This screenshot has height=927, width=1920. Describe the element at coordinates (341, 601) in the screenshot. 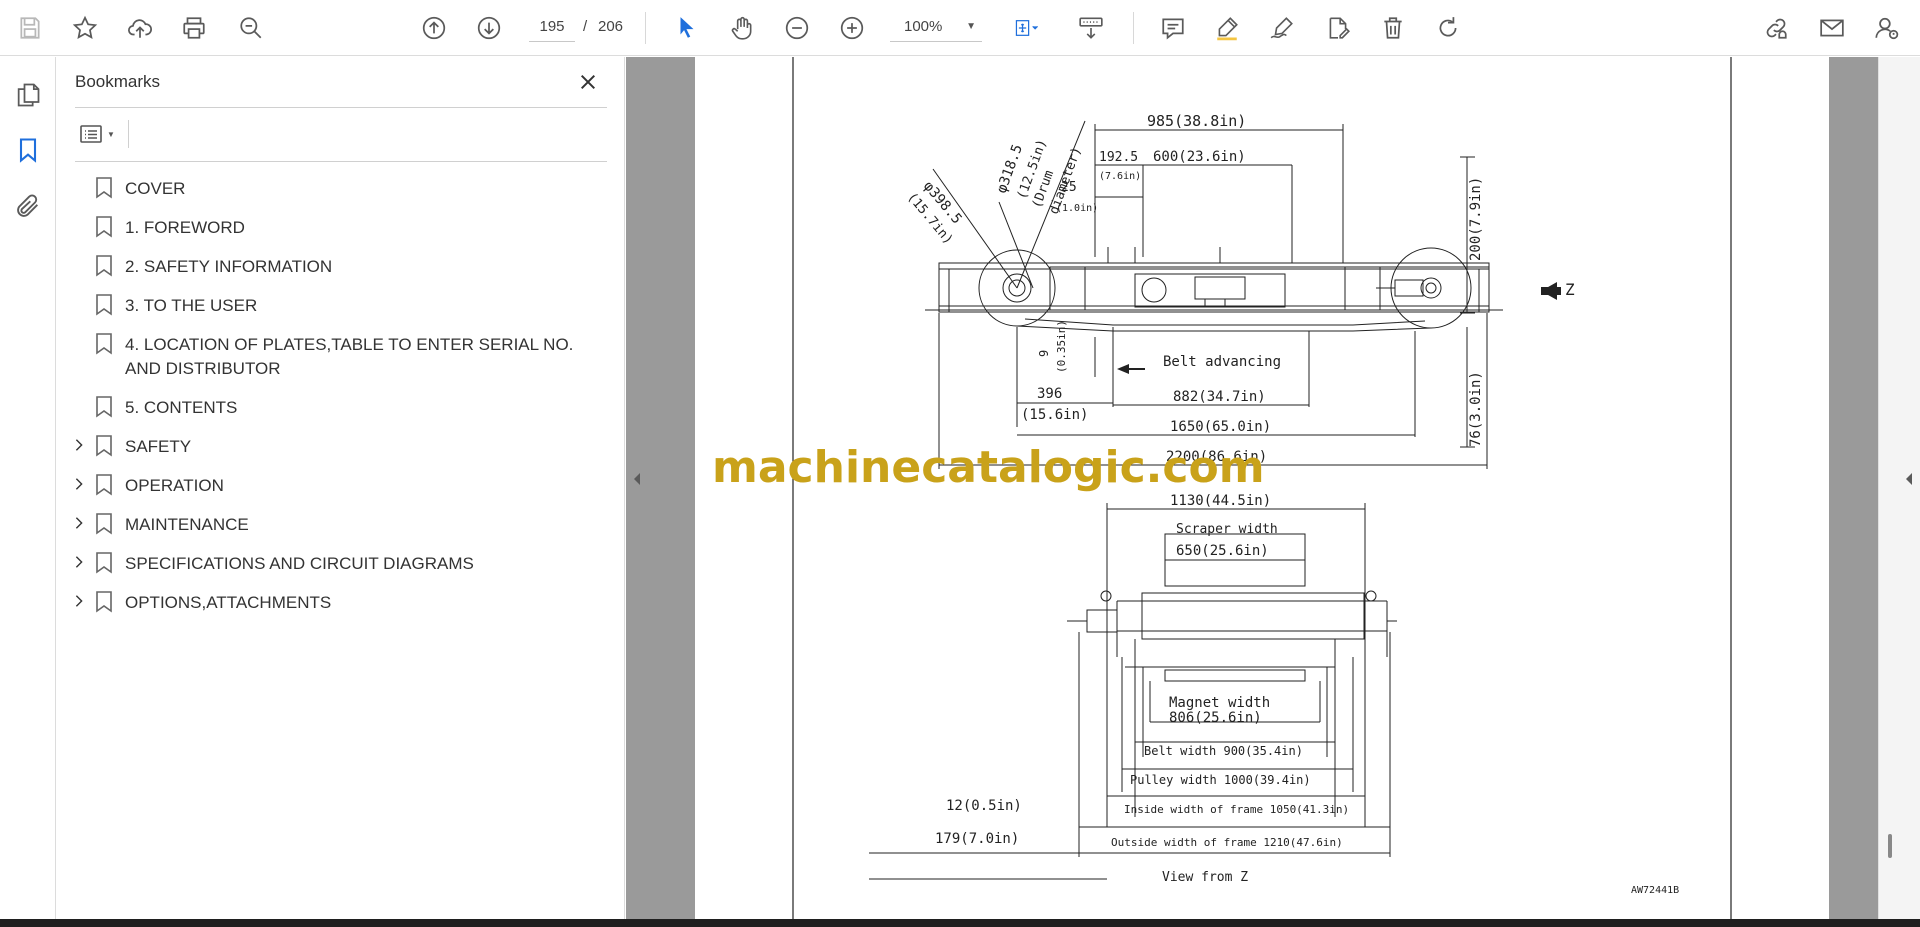

I see `bookmark-item: OPTIONS,ATTACHMENTS` at that location.